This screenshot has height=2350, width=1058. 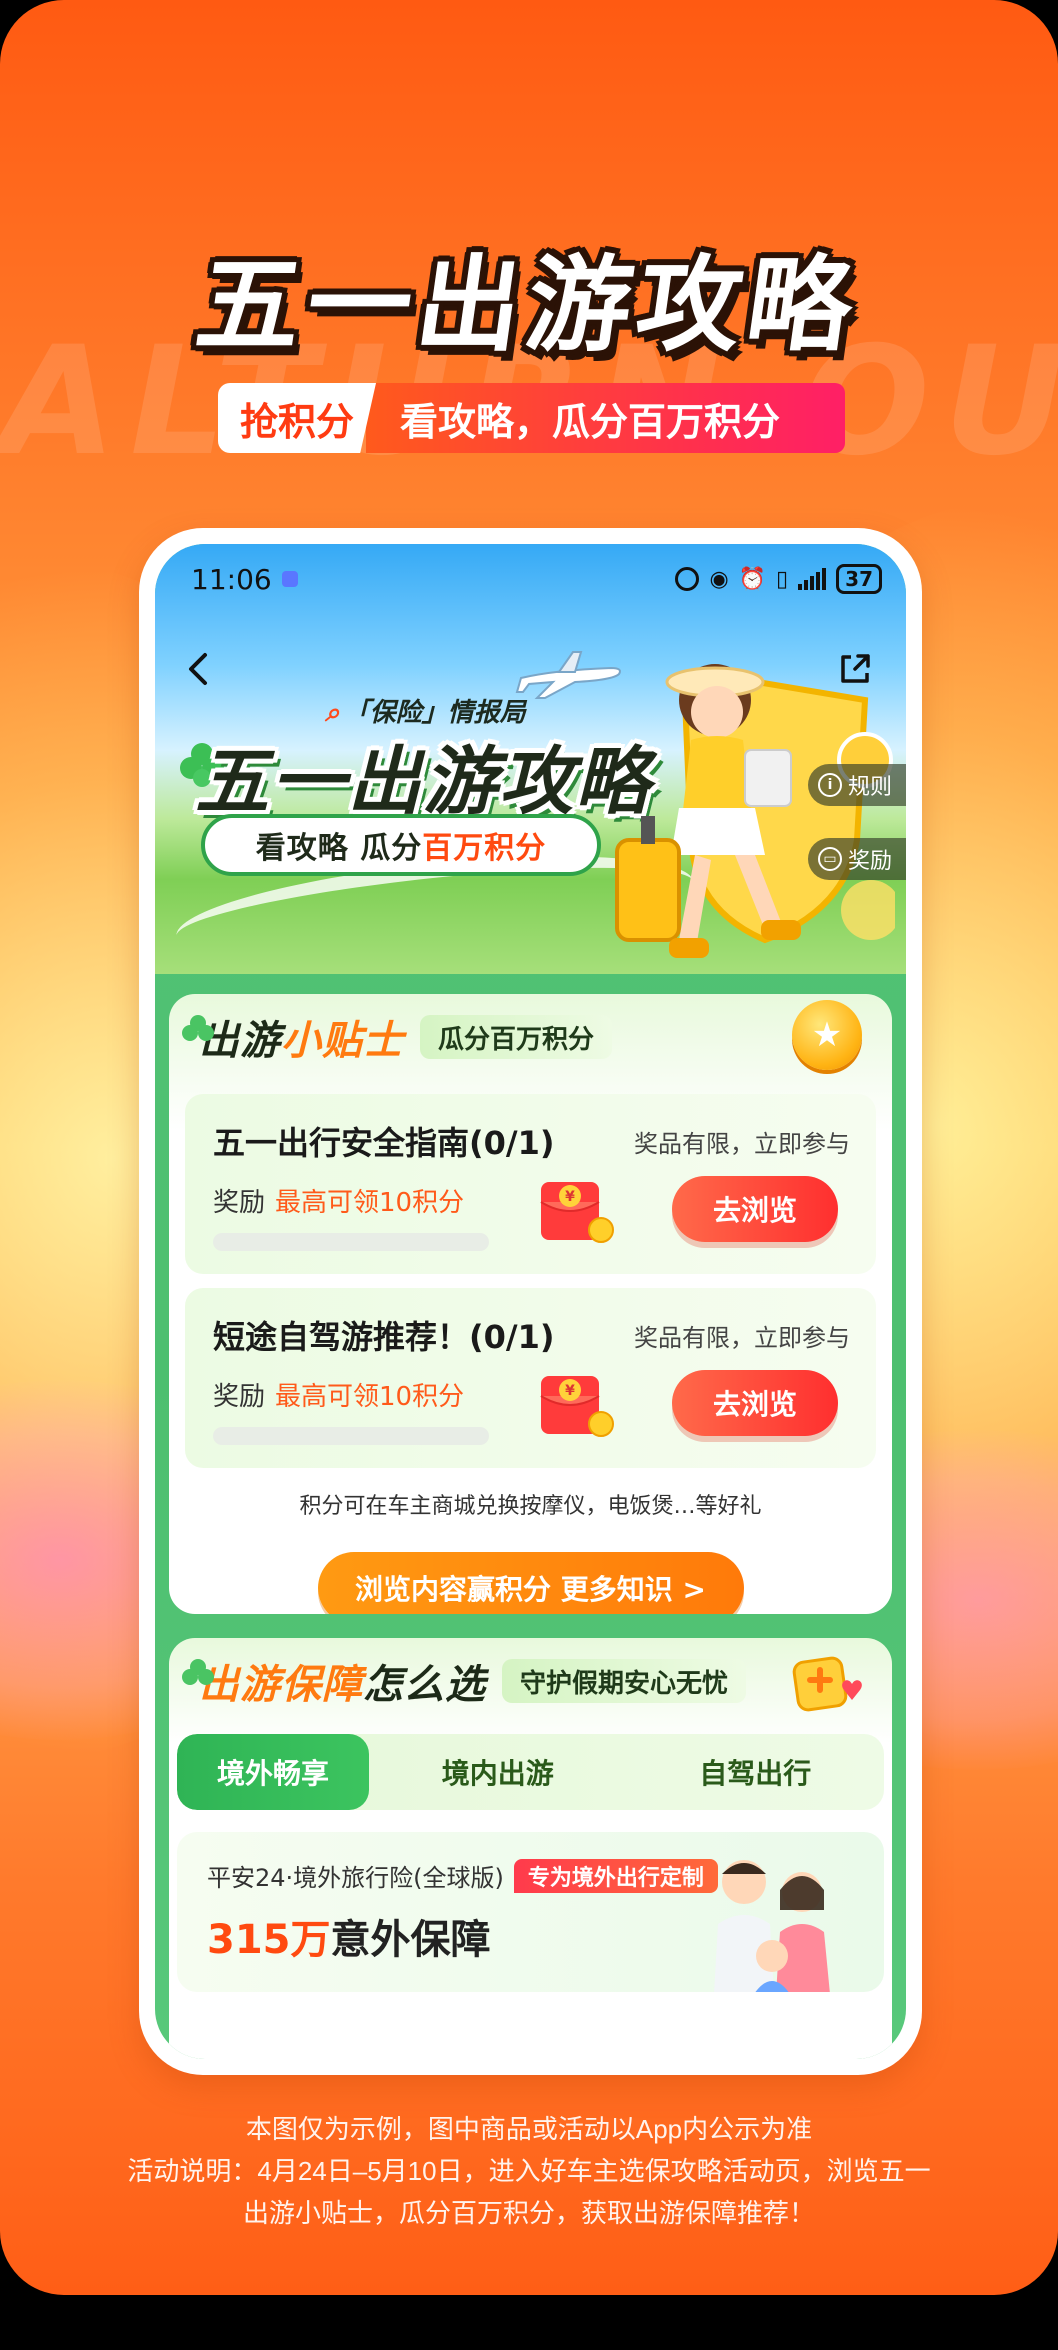 What do you see at coordinates (856, 859) in the screenshot?
I see `reward-button: ▭ 奖励` at bounding box center [856, 859].